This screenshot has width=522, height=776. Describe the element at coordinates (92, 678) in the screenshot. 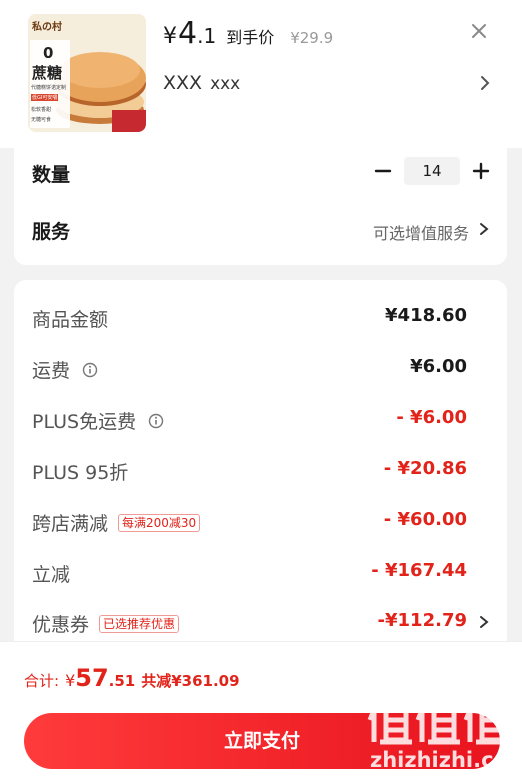

I see `total-integer: 57` at that location.